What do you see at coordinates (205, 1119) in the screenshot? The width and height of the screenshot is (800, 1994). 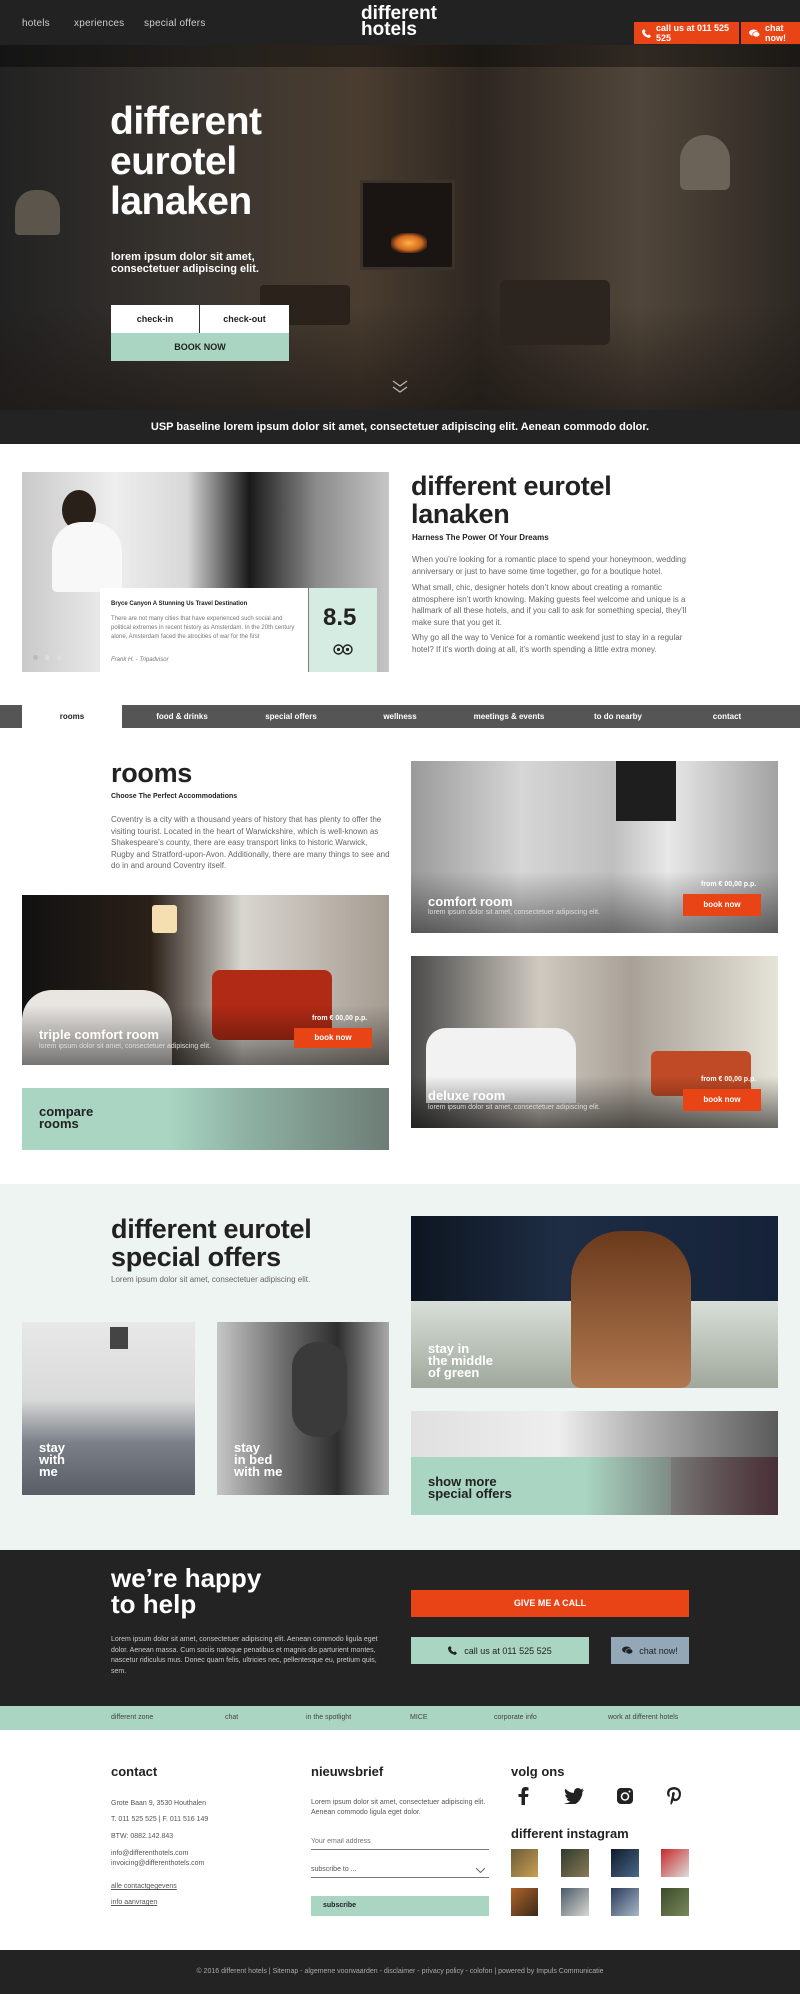 I see `compare-rooms-button: compare rooms` at bounding box center [205, 1119].